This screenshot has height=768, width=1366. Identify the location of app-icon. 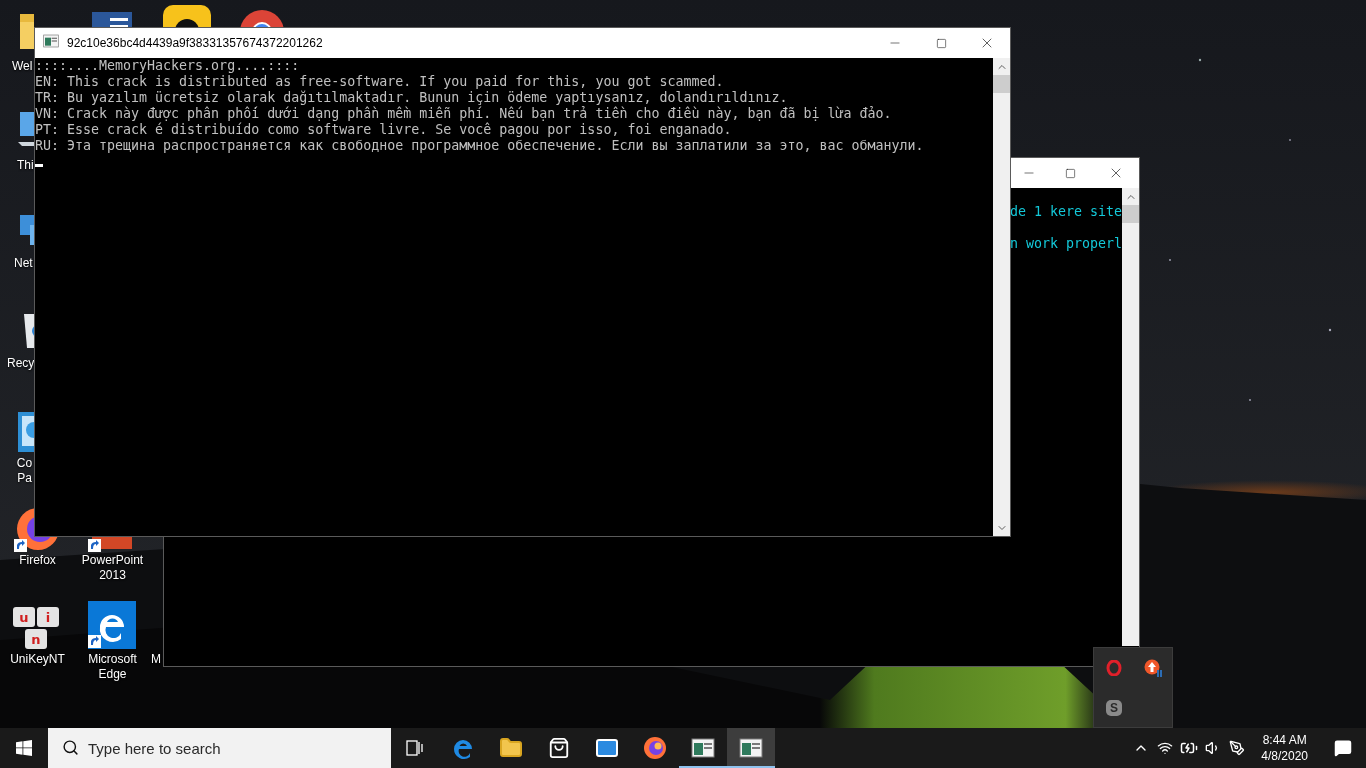
(187, 16).